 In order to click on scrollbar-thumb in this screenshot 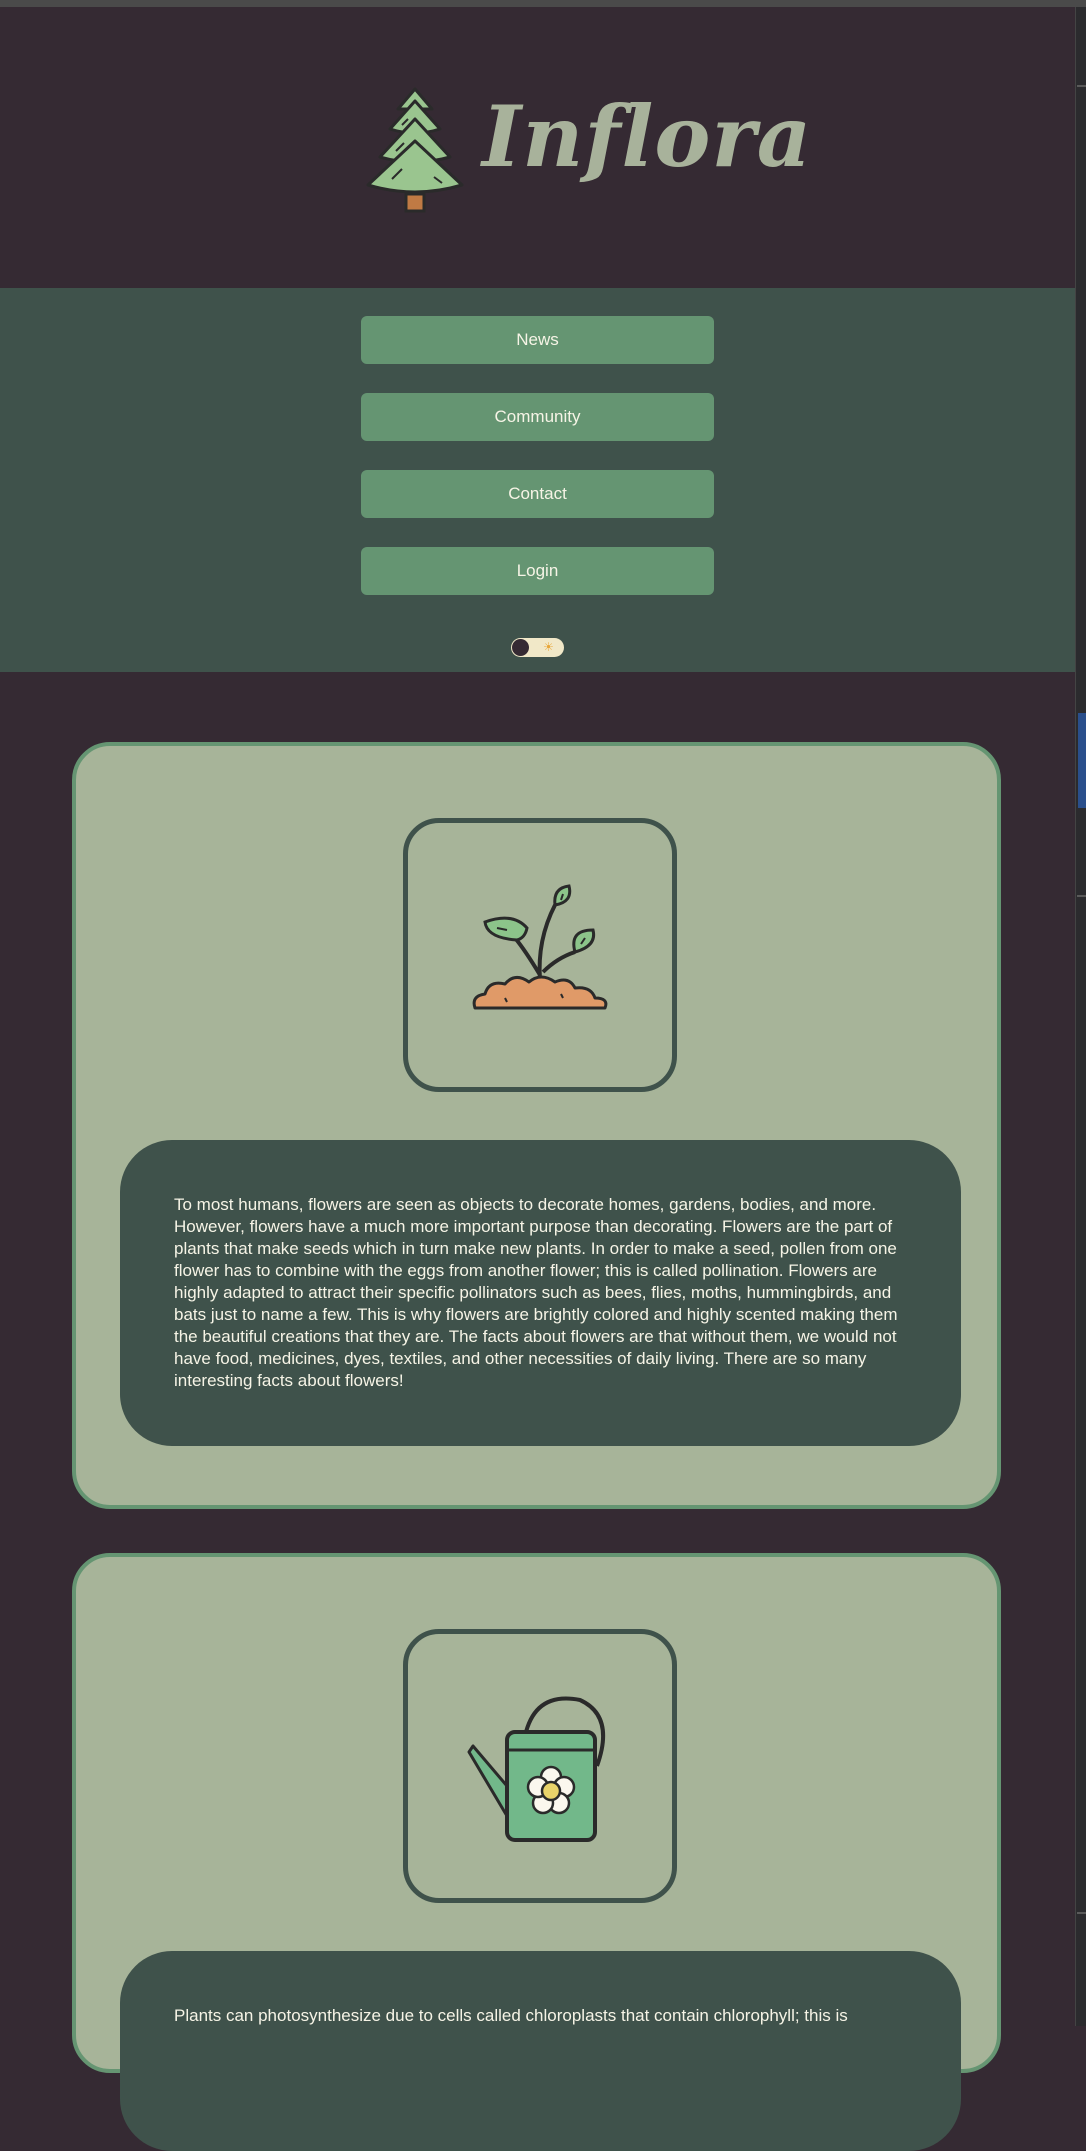, I will do `click(1082, 760)`.